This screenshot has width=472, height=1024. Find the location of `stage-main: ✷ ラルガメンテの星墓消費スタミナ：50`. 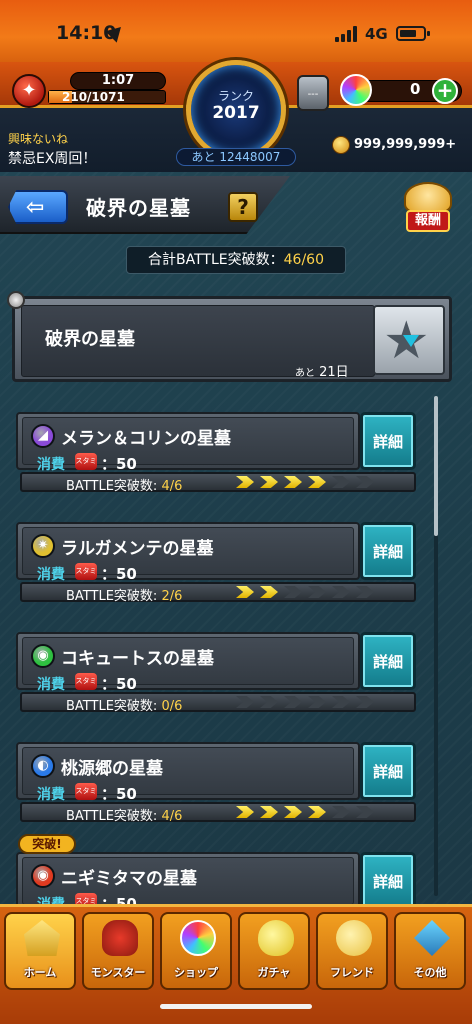

stage-main: ✷ ラルガメンテの星墓消費スタミナ：50 is located at coordinates (188, 557).